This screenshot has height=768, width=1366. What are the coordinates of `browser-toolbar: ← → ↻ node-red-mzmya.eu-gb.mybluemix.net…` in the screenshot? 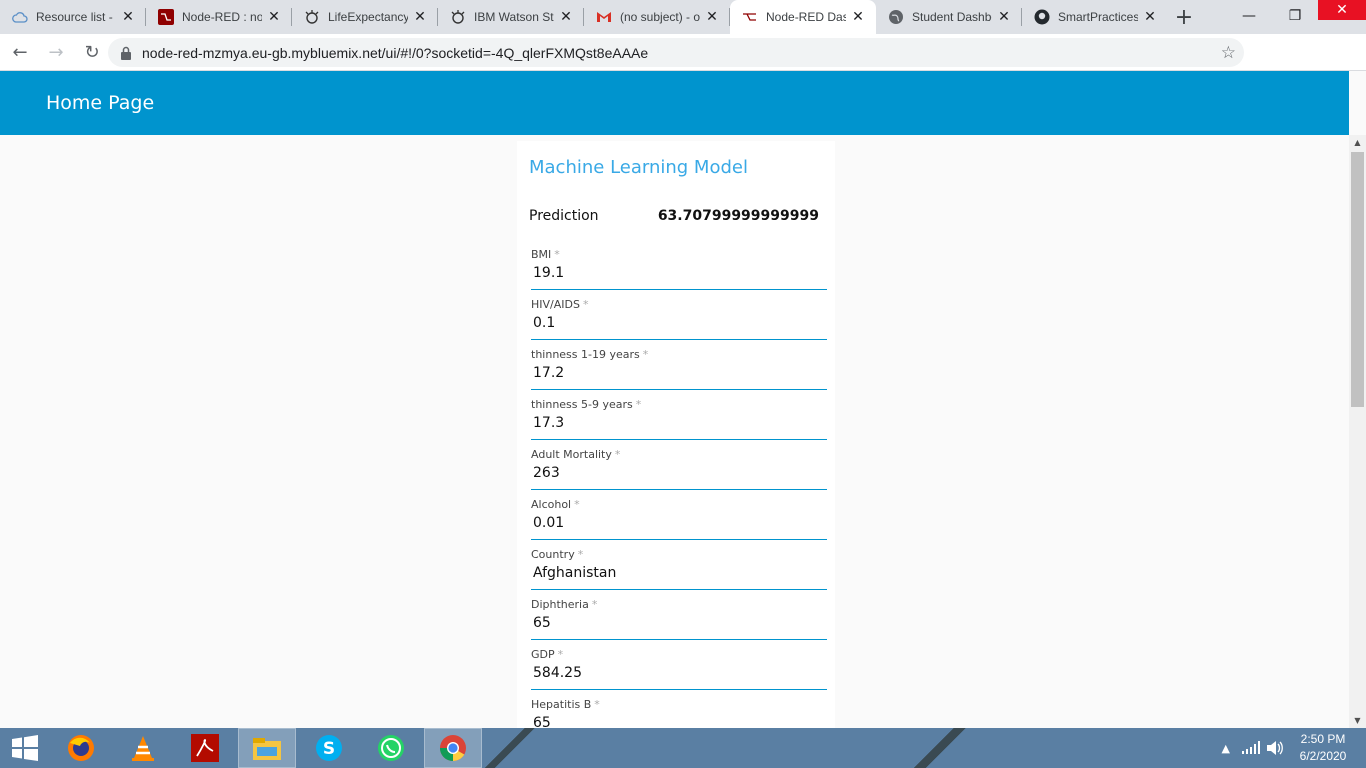 It's located at (683, 65).